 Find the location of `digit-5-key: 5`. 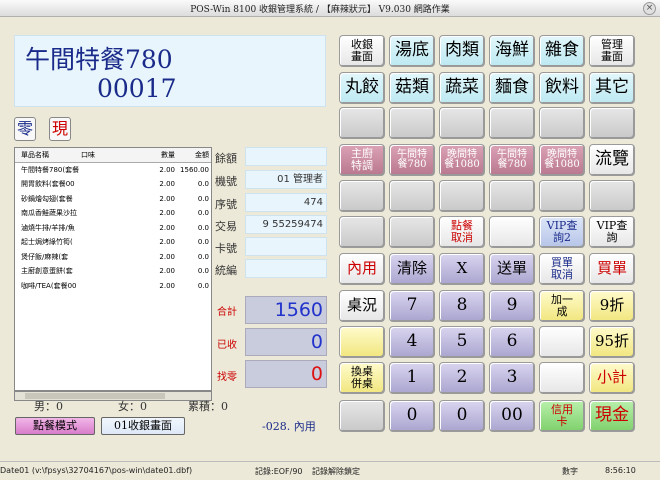

digit-5-key: 5 is located at coordinates (462, 342).